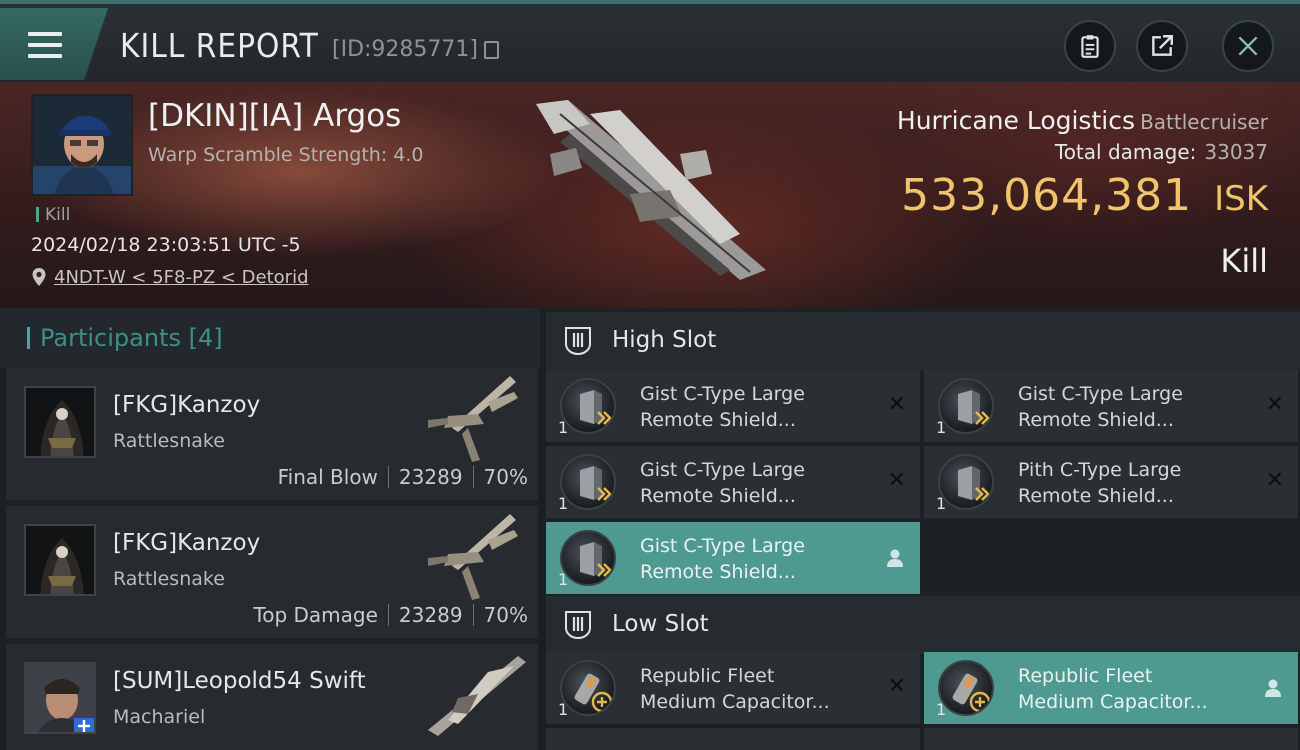 This screenshot has height=750, width=1300. I want to click on location-link: 4NDT-W < 5F8-PZ < Detorid, so click(181, 277).